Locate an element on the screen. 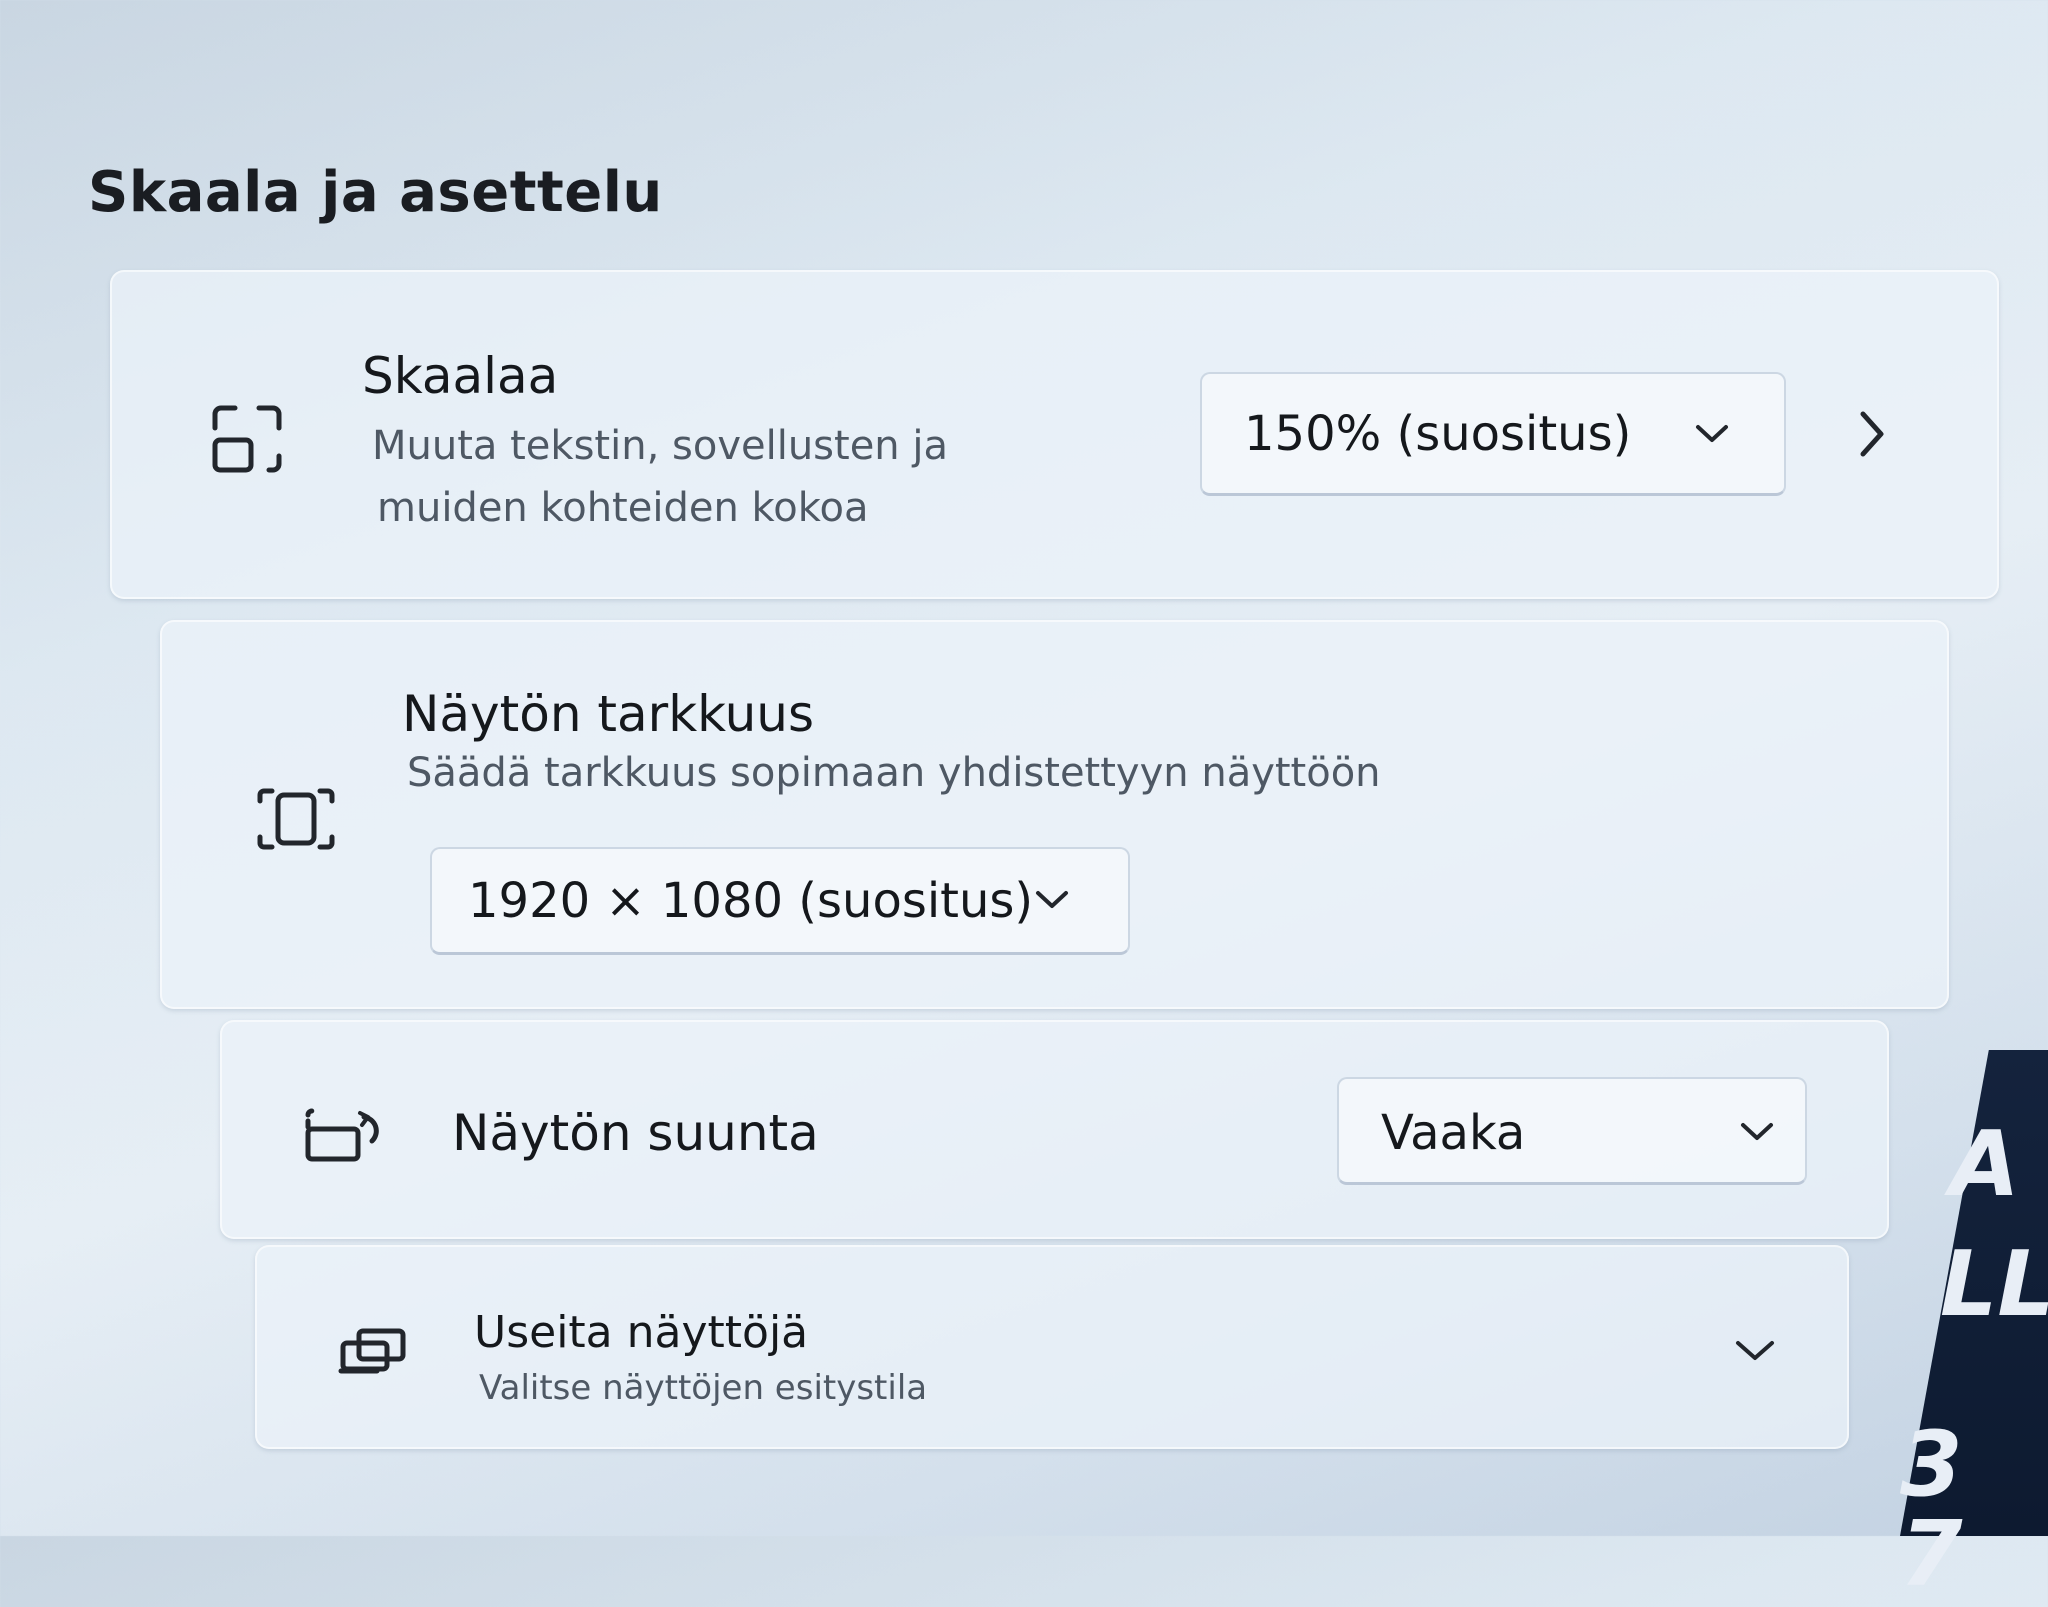  orientation-card: Näytön suunta Vaaka is located at coordinates (1054, 1129).